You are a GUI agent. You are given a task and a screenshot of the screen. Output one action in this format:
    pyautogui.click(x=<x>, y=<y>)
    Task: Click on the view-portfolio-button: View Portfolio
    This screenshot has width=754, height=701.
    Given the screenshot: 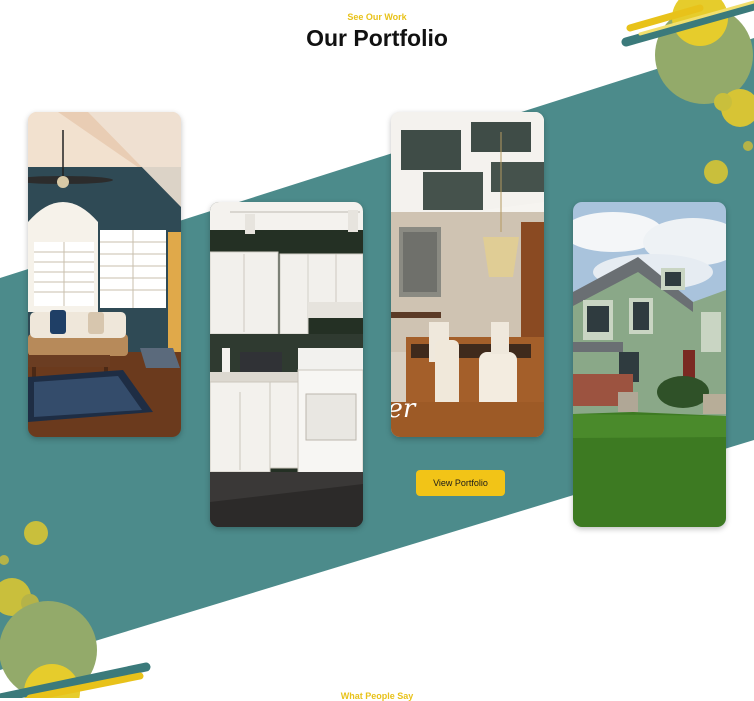 What is the action you would take?
    pyautogui.click(x=460, y=483)
    